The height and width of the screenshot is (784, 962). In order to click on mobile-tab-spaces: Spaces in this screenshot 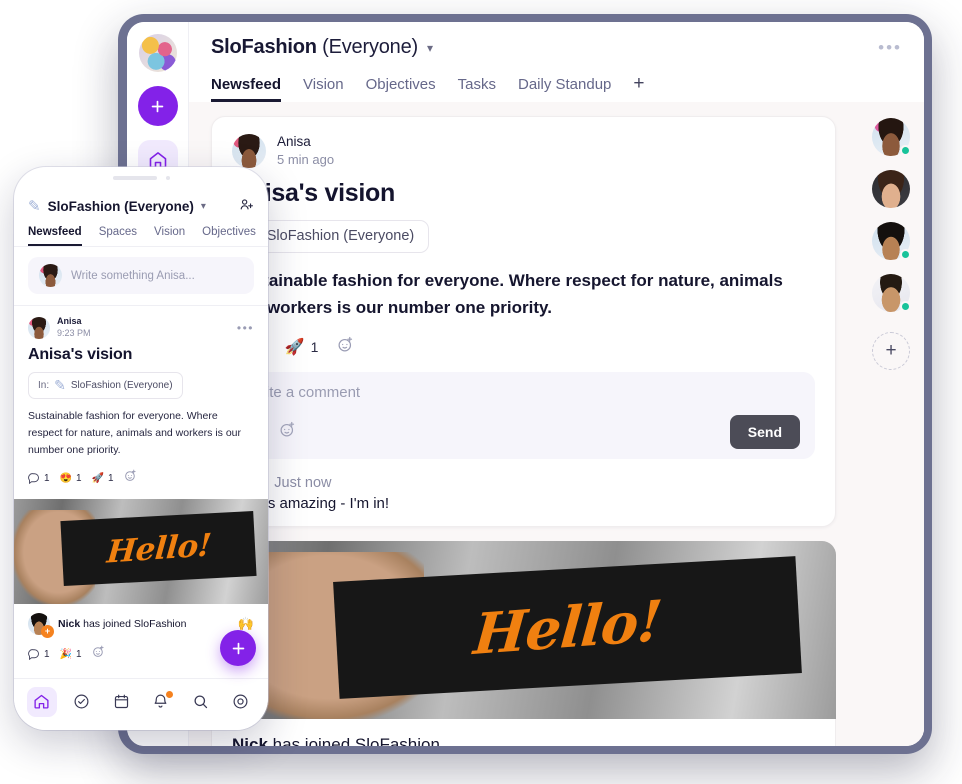, I will do `click(118, 236)`.